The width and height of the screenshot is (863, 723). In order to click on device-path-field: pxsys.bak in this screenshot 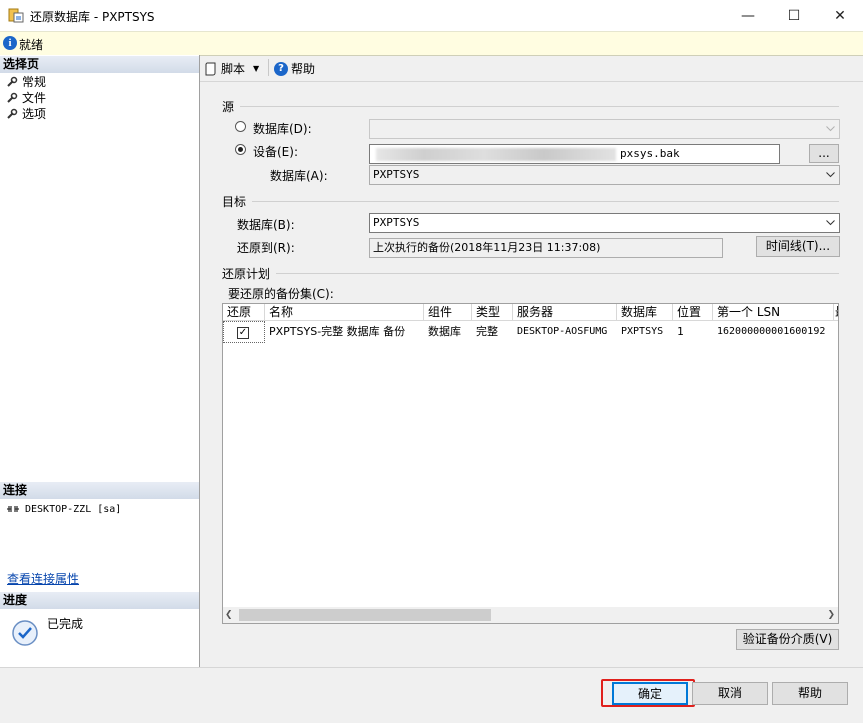, I will do `click(574, 154)`.